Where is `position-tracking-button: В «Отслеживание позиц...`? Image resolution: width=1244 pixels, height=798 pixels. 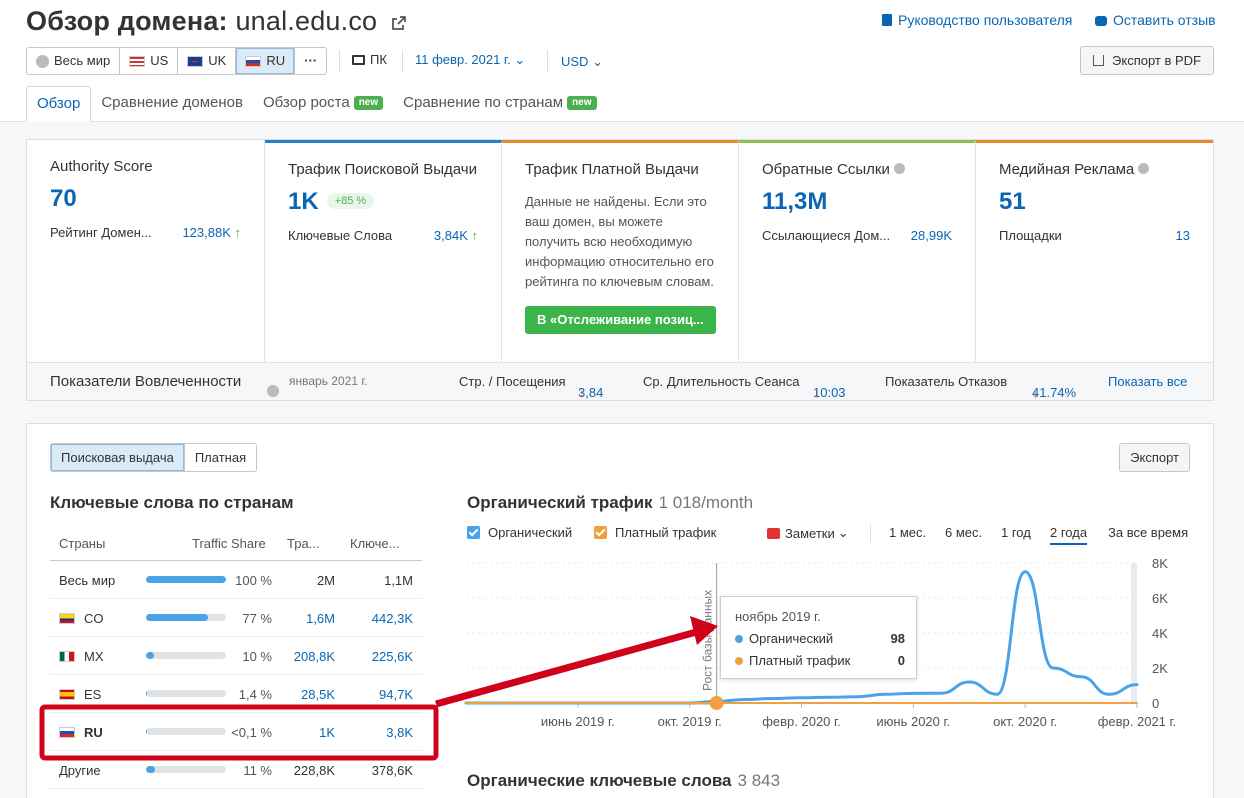 position-tracking-button: В «Отслеживание позиц... is located at coordinates (620, 320).